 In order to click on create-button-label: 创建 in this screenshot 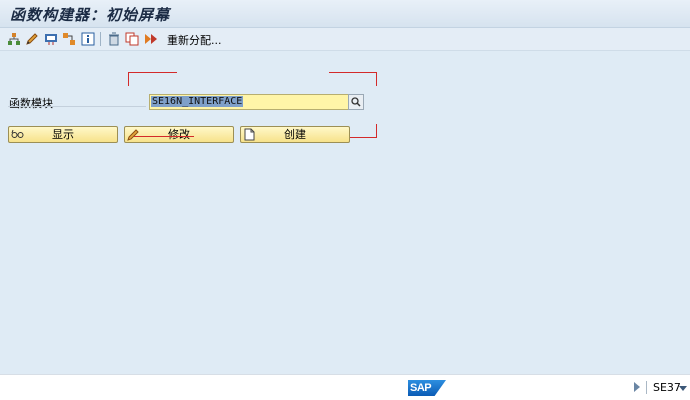, I will do `click(295, 134)`.